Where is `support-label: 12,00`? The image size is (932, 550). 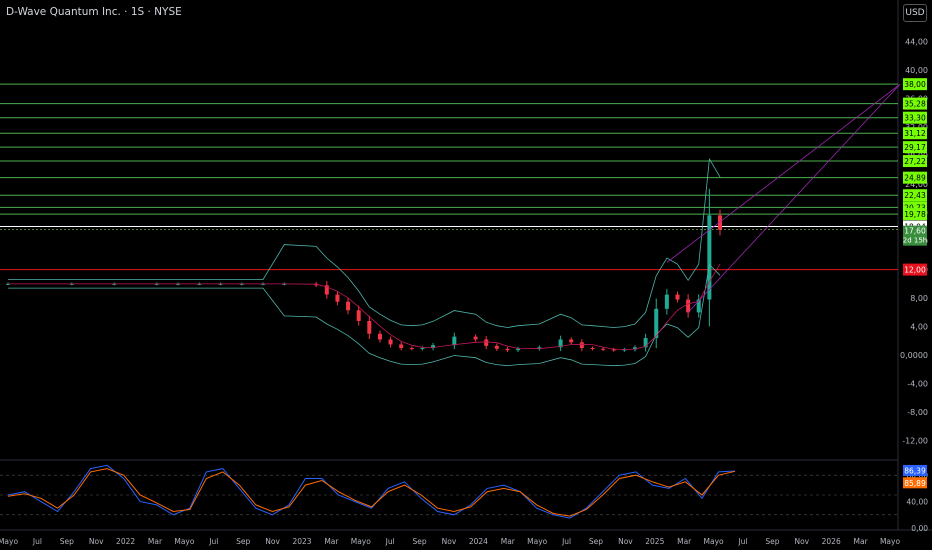 support-label: 12,00 is located at coordinates (915, 270).